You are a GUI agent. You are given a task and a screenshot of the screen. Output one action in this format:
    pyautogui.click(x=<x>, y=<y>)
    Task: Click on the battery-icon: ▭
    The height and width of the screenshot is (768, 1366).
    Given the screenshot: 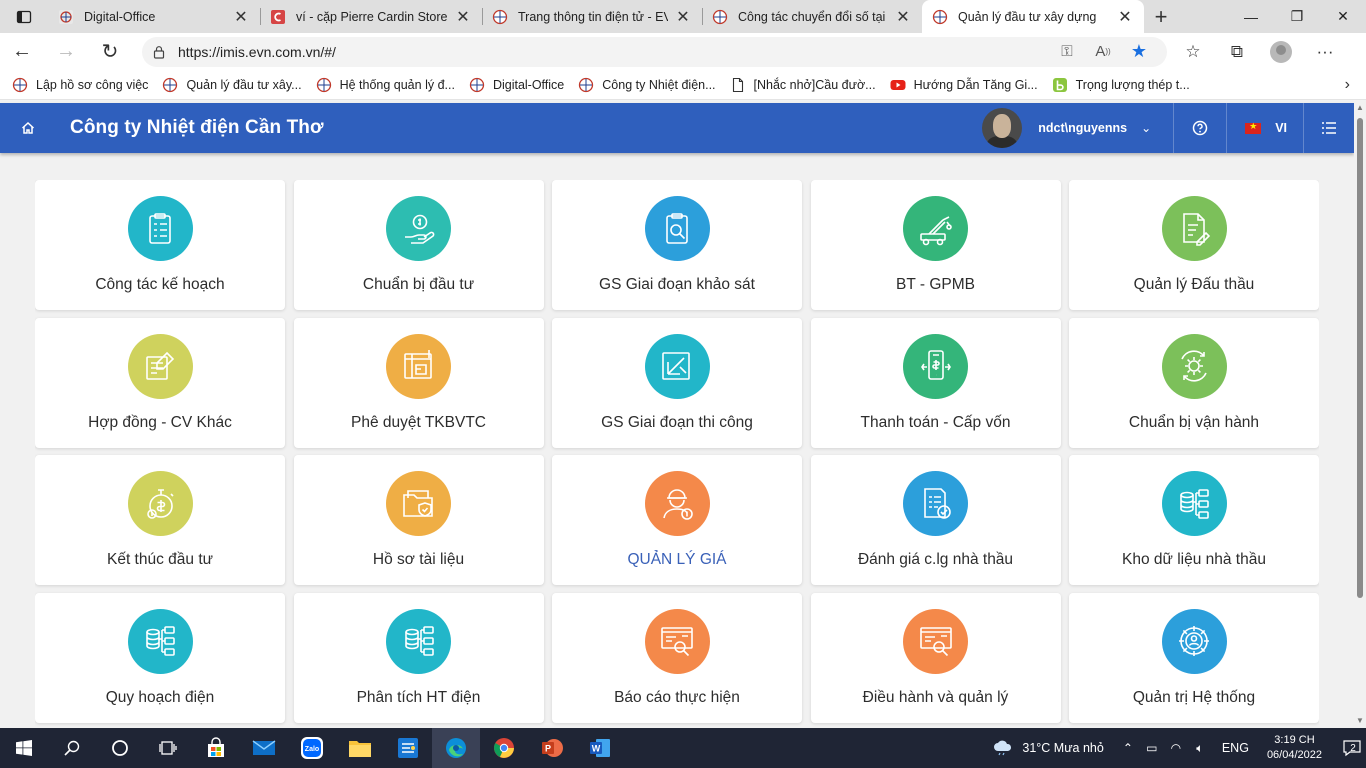 What is the action you would take?
    pyautogui.click(x=1152, y=748)
    